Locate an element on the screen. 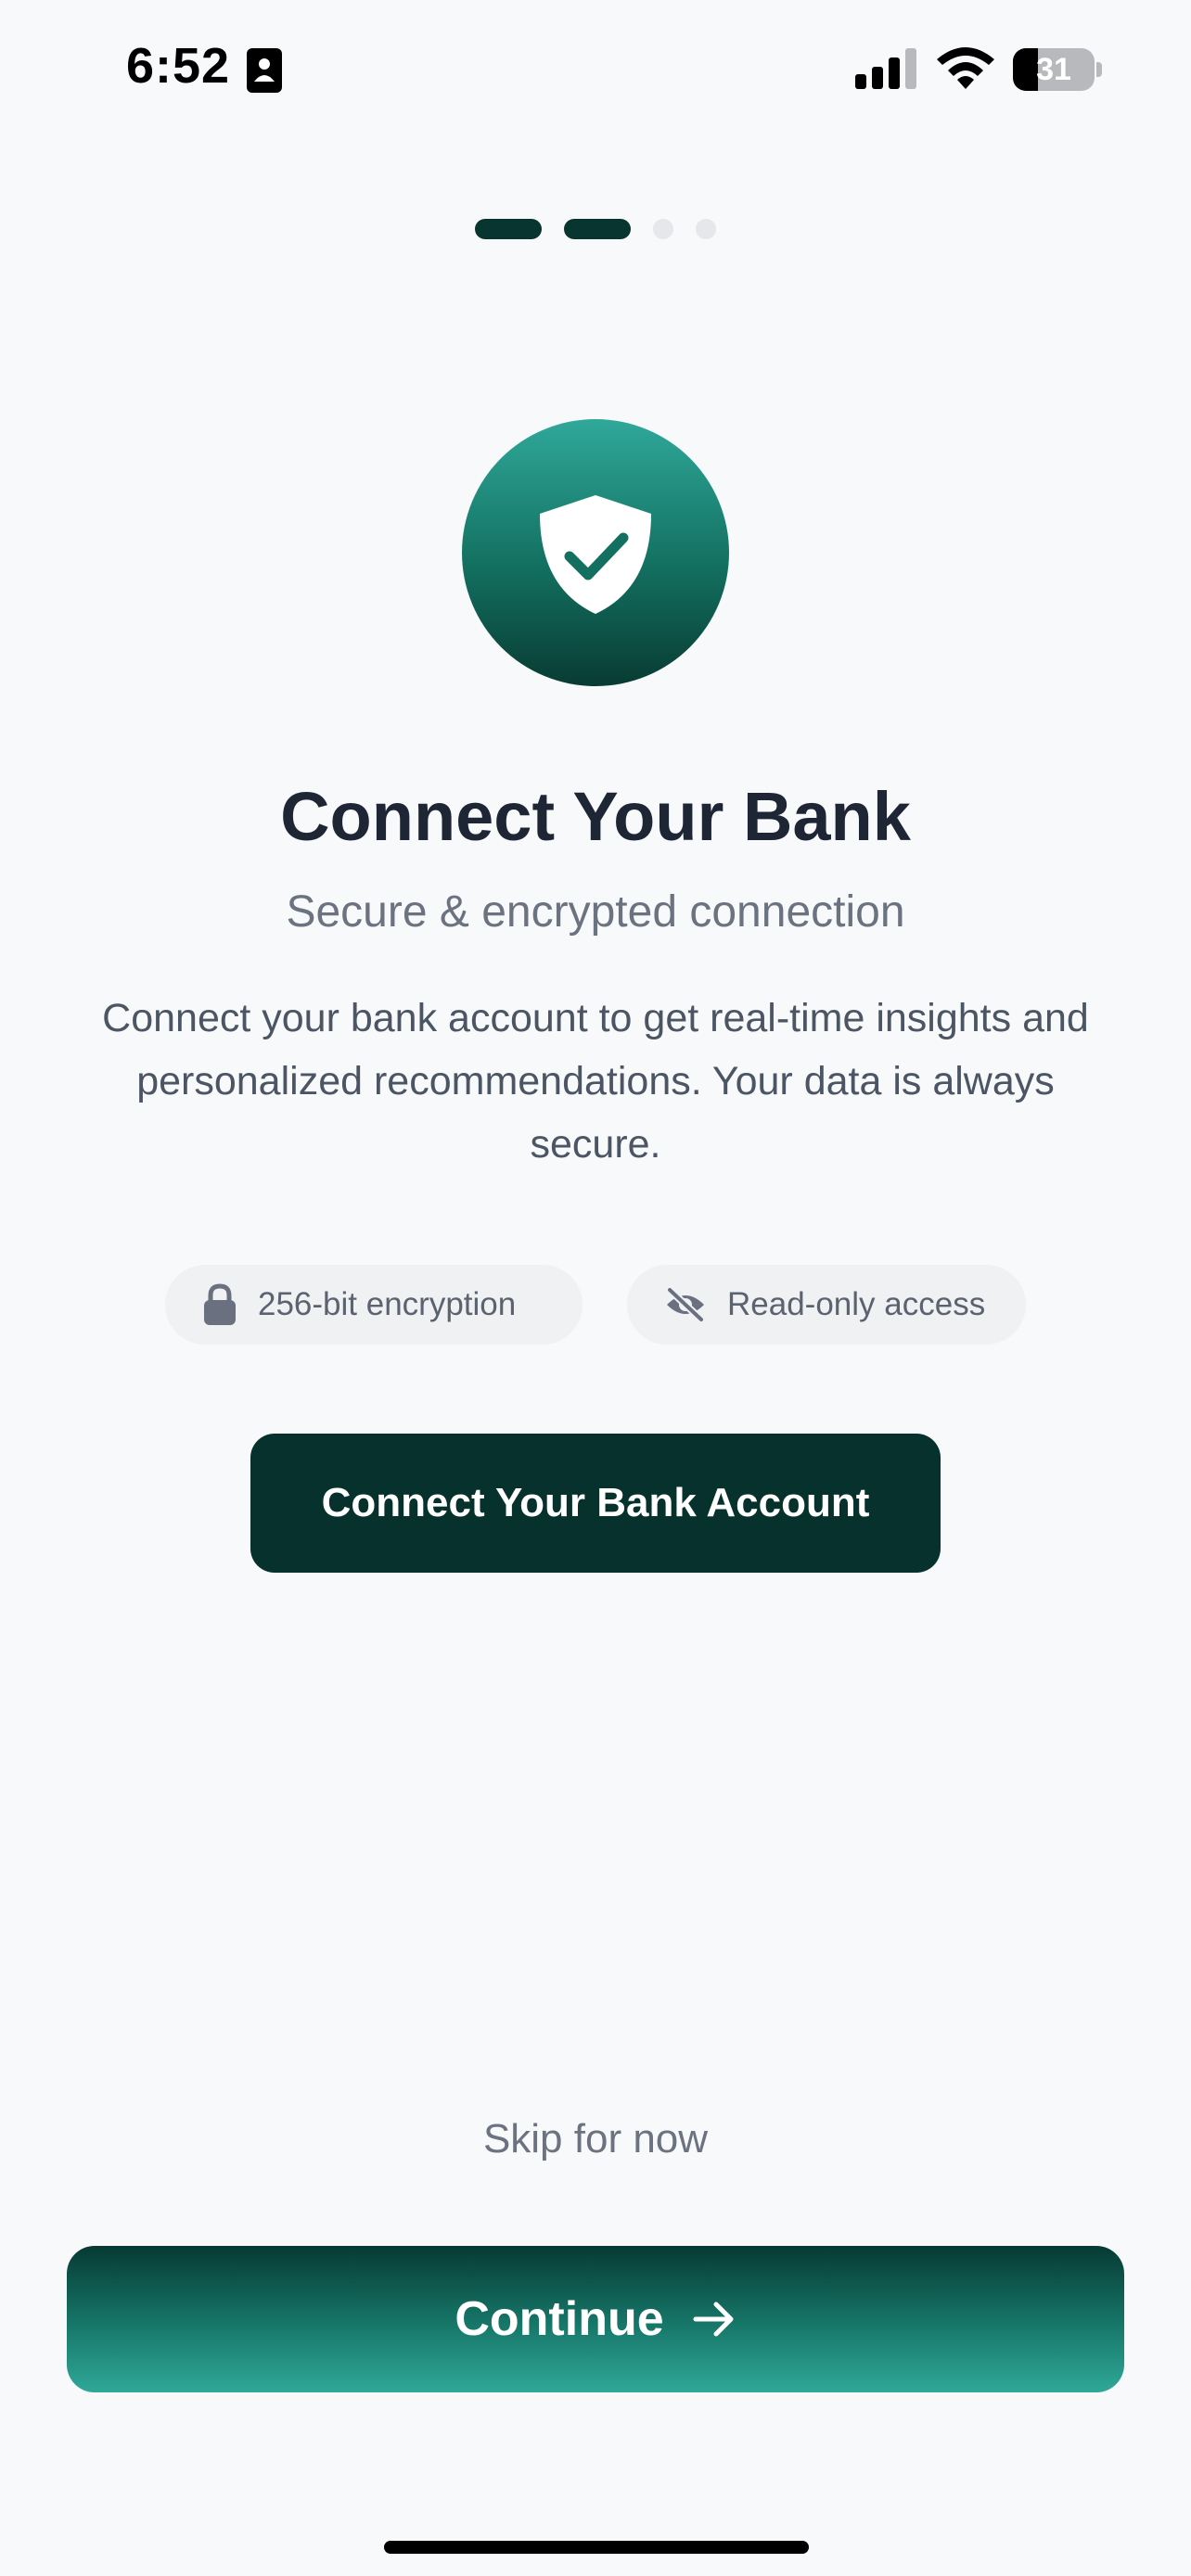 The height and width of the screenshot is (2576, 1191). wifi-icon is located at coordinates (966, 68).